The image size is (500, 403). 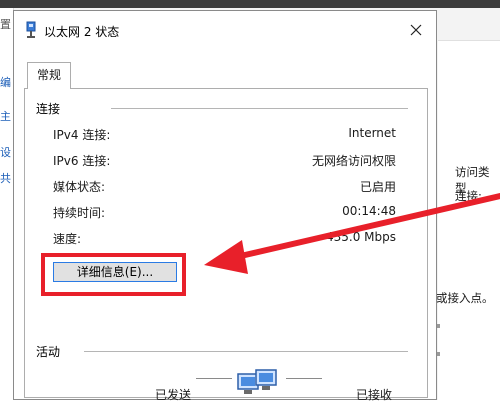 What do you see at coordinates (5, 116) in the screenshot?
I see `background-left-char: 主` at bounding box center [5, 116].